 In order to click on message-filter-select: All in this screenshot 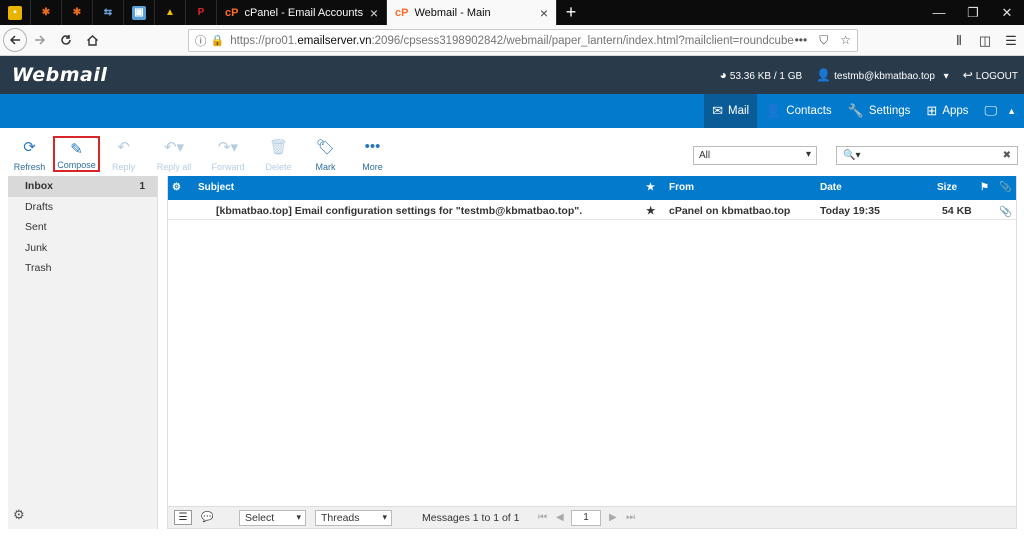, I will do `click(755, 155)`.